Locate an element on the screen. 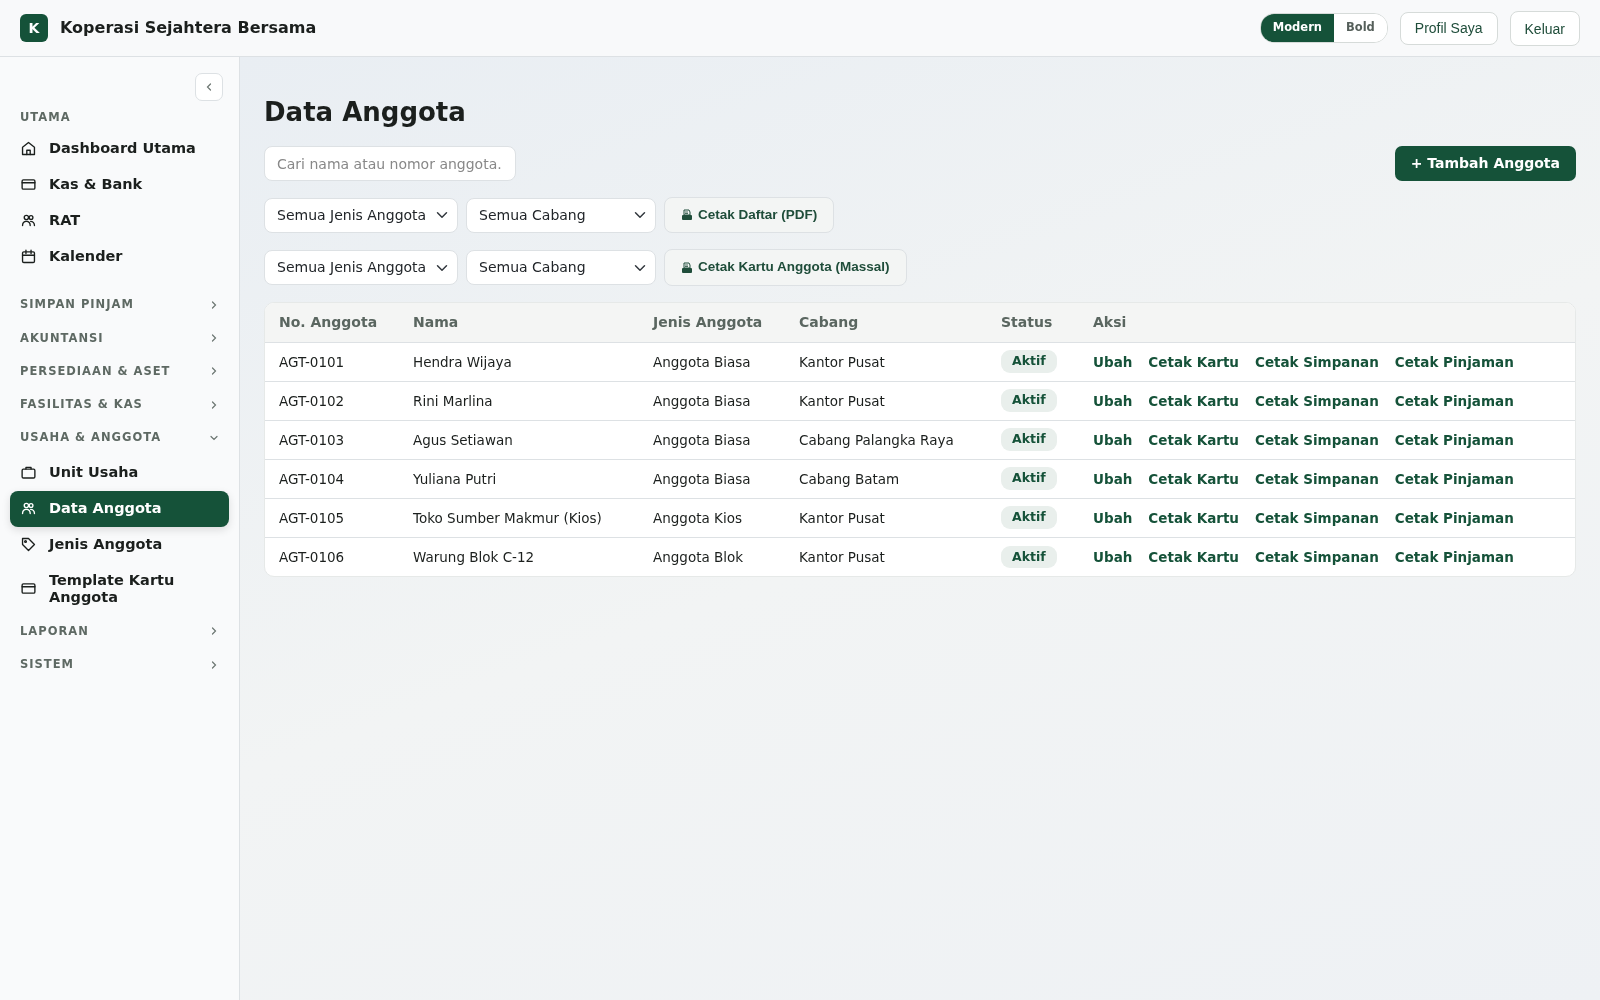 The image size is (1600, 1000). sidebar-item: Unit Usaha is located at coordinates (119, 472).